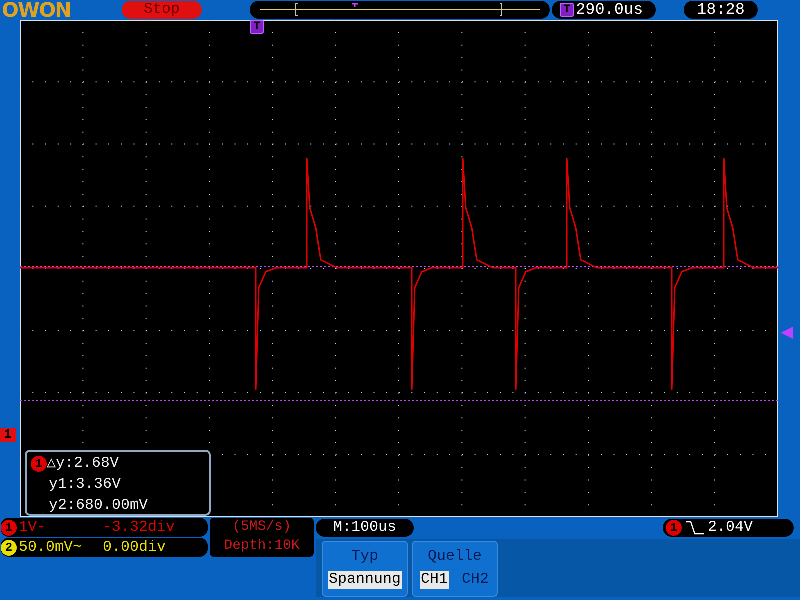 The width and height of the screenshot is (800, 600). I want to click on trigger-level-icon, so click(787, 333).